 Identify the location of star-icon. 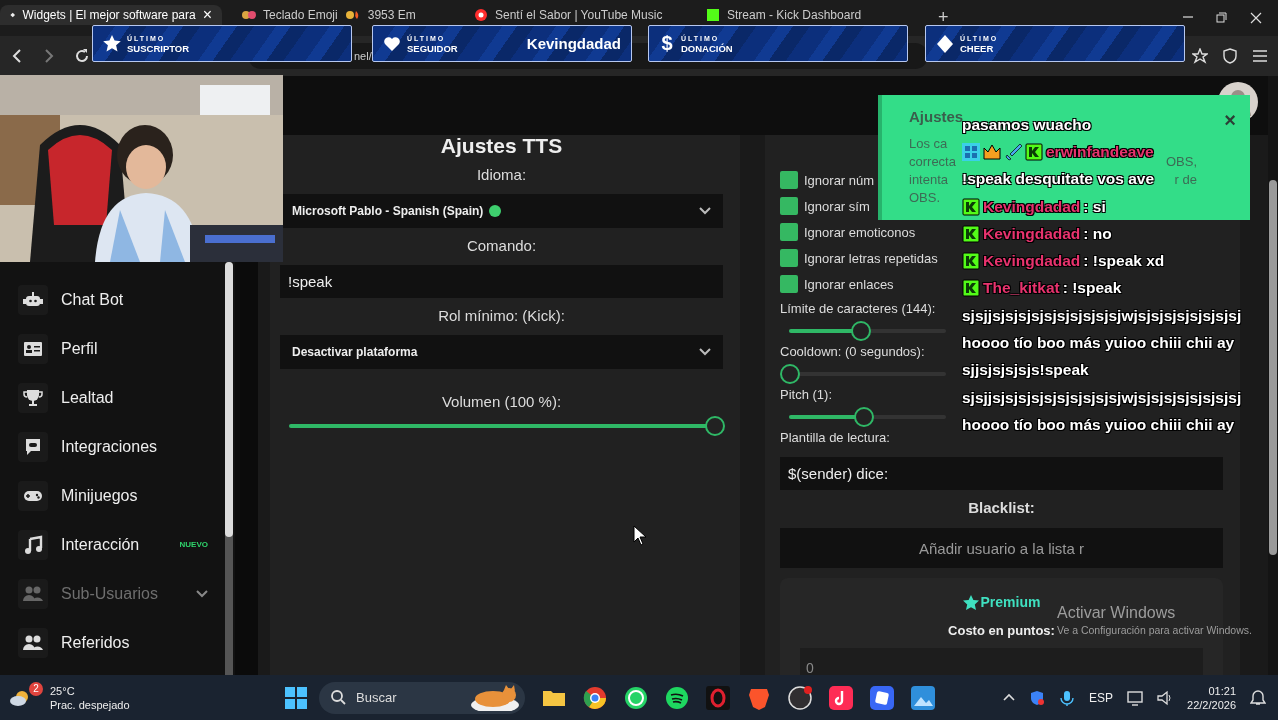
(112, 43).